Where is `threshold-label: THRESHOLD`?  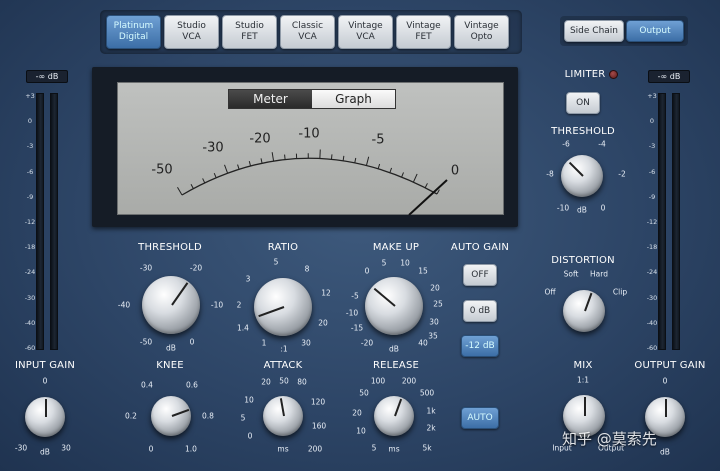 threshold-label: THRESHOLD is located at coordinates (170, 247).